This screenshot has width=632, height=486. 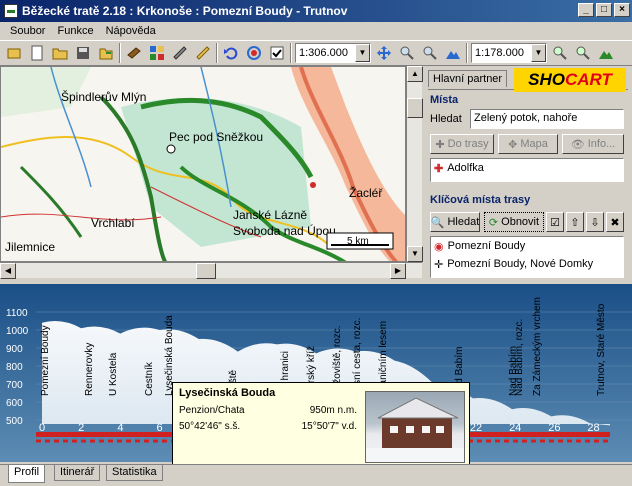 I want to click on tab-itinerar: Itinerář, so click(x=77, y=473).